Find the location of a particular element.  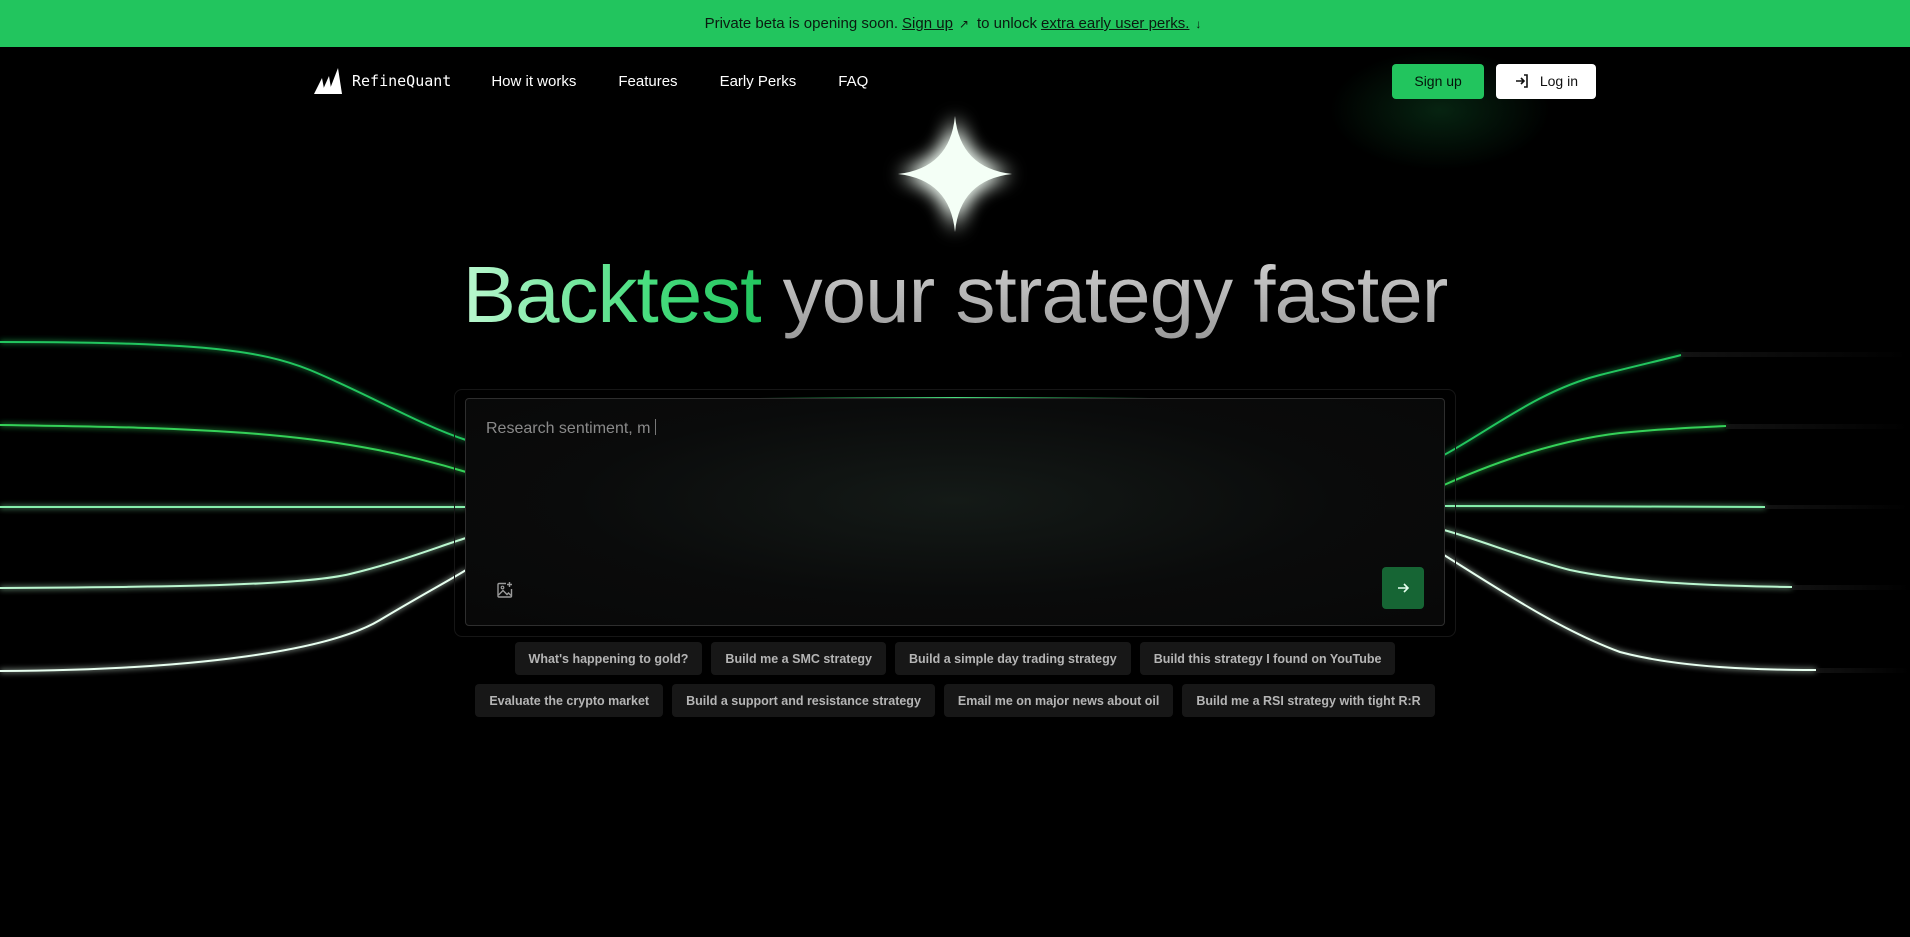

arrow-right-icon is located at coordinates (1404, 588).